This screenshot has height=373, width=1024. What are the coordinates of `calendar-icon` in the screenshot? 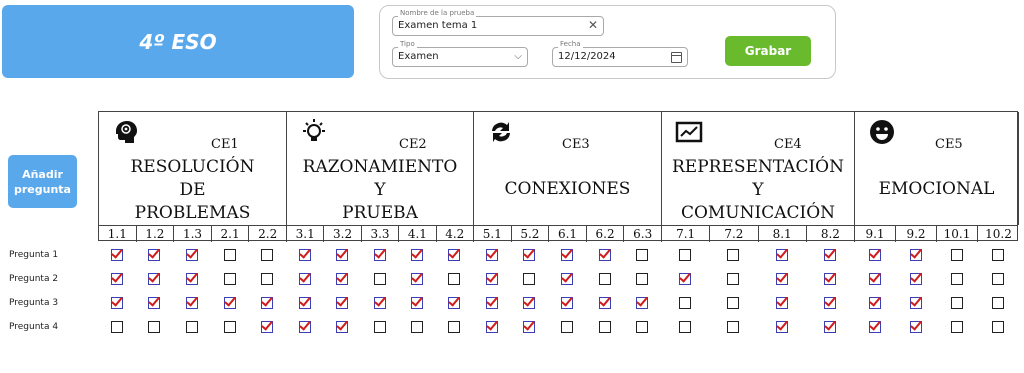 It's located at (676, 57).